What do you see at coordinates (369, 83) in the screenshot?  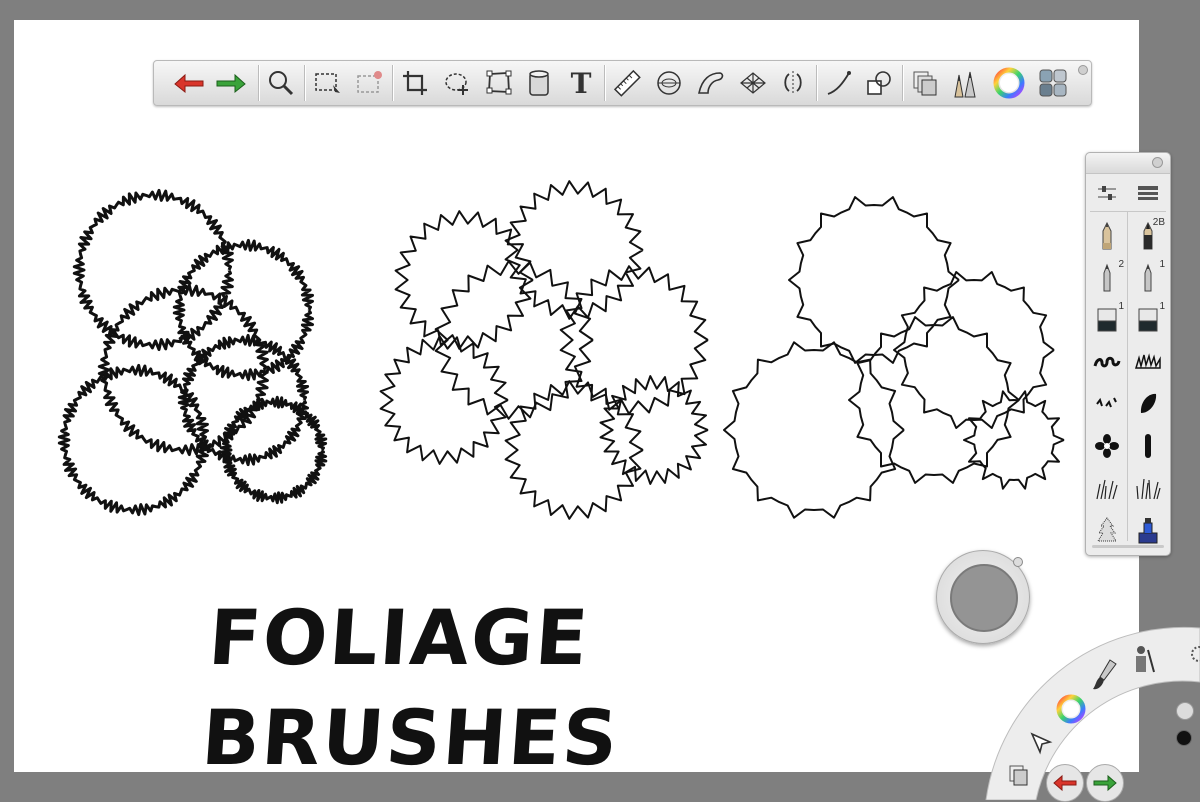 I see `transform-selection-icon` at bounding box center [369, 83].